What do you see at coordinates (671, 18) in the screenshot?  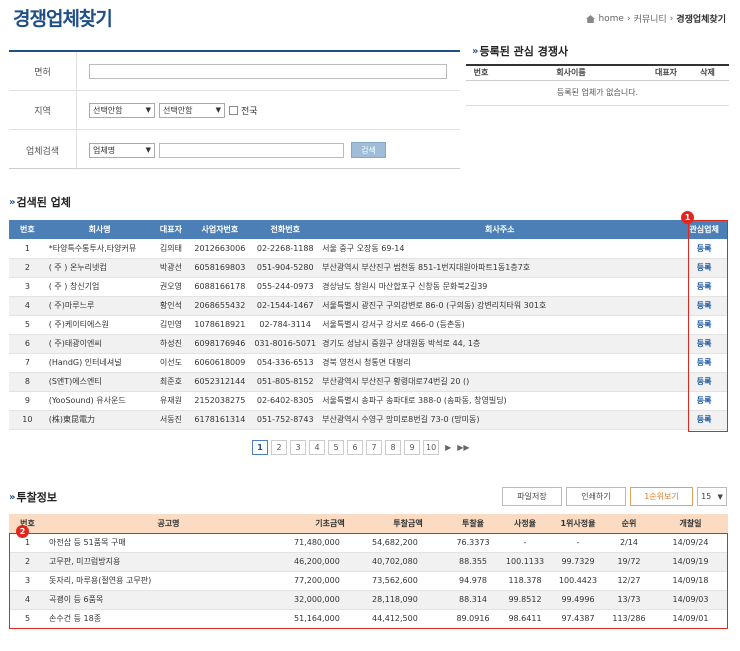 I see `chevron-right-icon: ›` at bounding box center [671, 18].